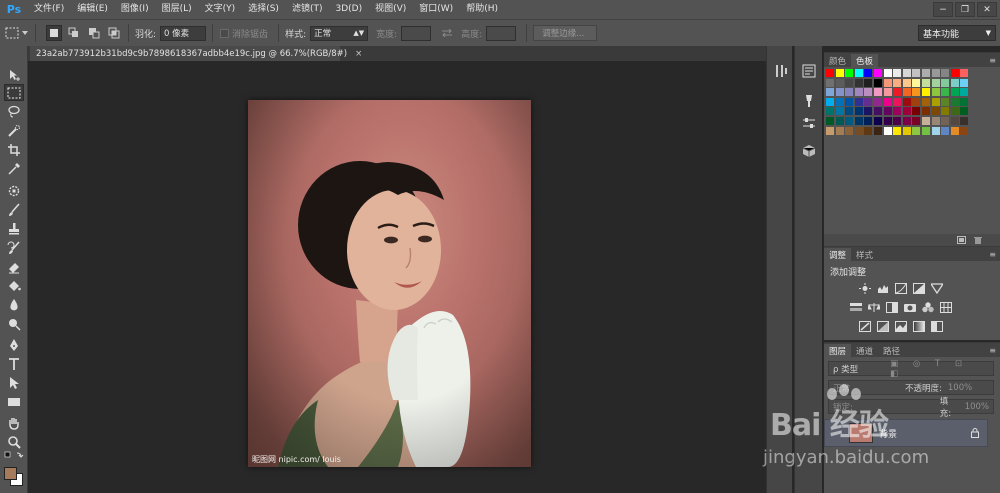 This screenshot has height=493, width=1000. Describe the element at coordinates (14, 149) in the screenshot. I see `crop-tool-icon` at that location.